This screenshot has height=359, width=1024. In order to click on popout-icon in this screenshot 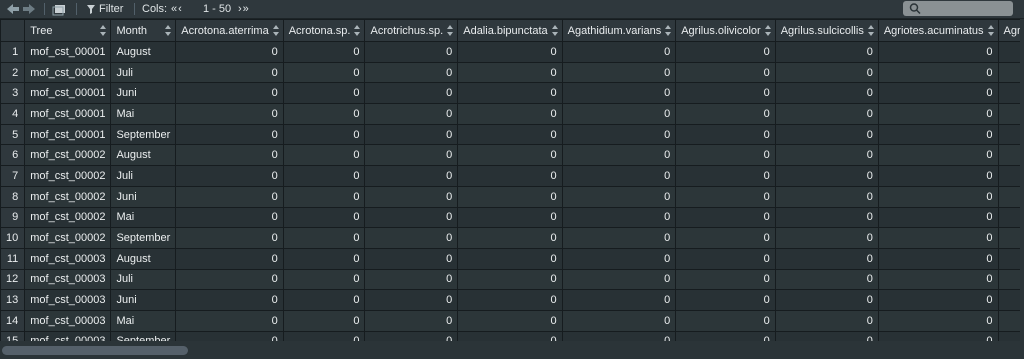, I will do `click(60, 9)`.